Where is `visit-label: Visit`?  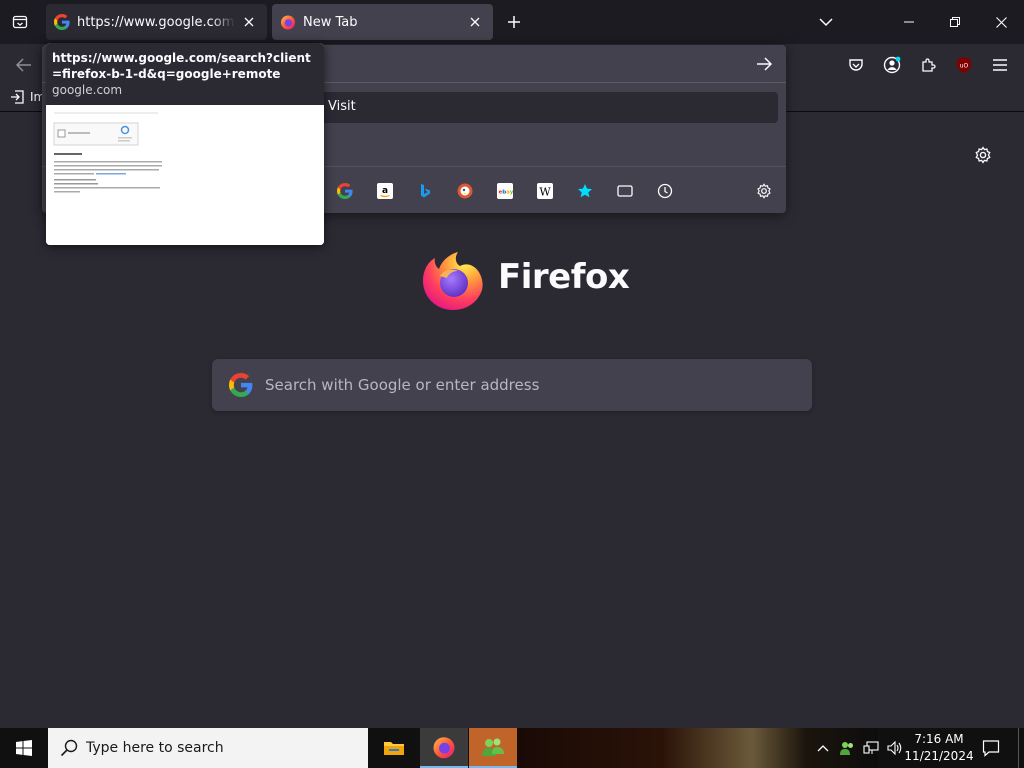
visit-label: Visit is located at coordinates (342, 106).